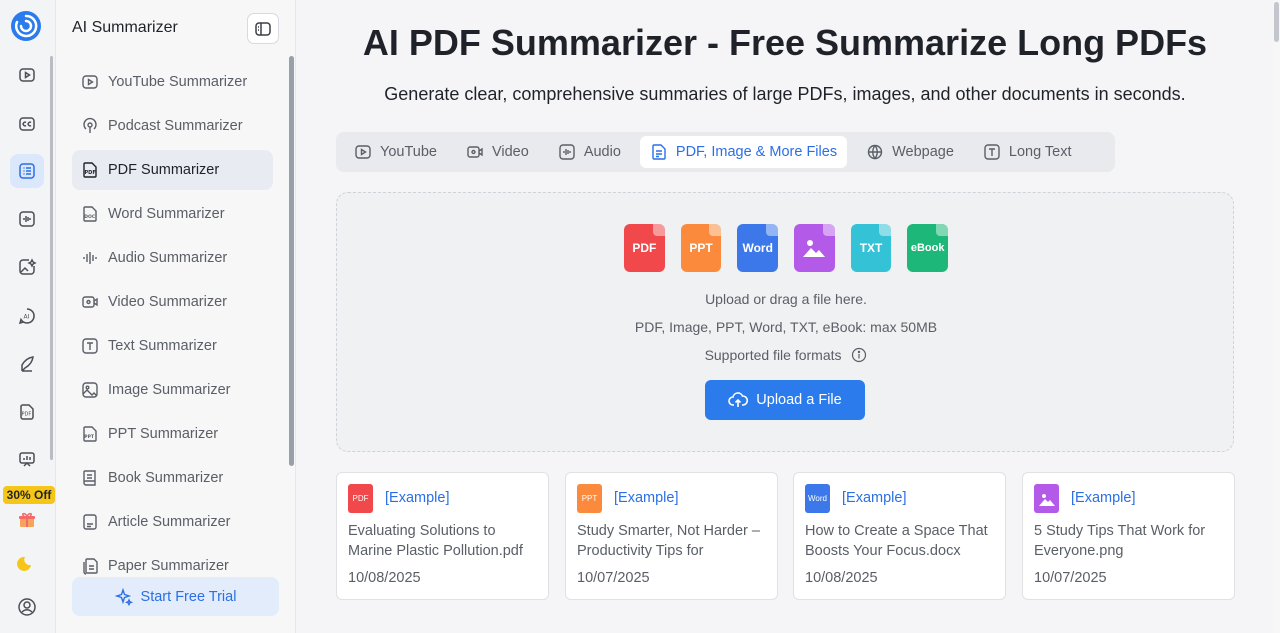 This screenshot has height=633, width=1280. Describe the element at coordinates (738, 399) in the screenshot. I see `cloud-upload-icon` at that location.